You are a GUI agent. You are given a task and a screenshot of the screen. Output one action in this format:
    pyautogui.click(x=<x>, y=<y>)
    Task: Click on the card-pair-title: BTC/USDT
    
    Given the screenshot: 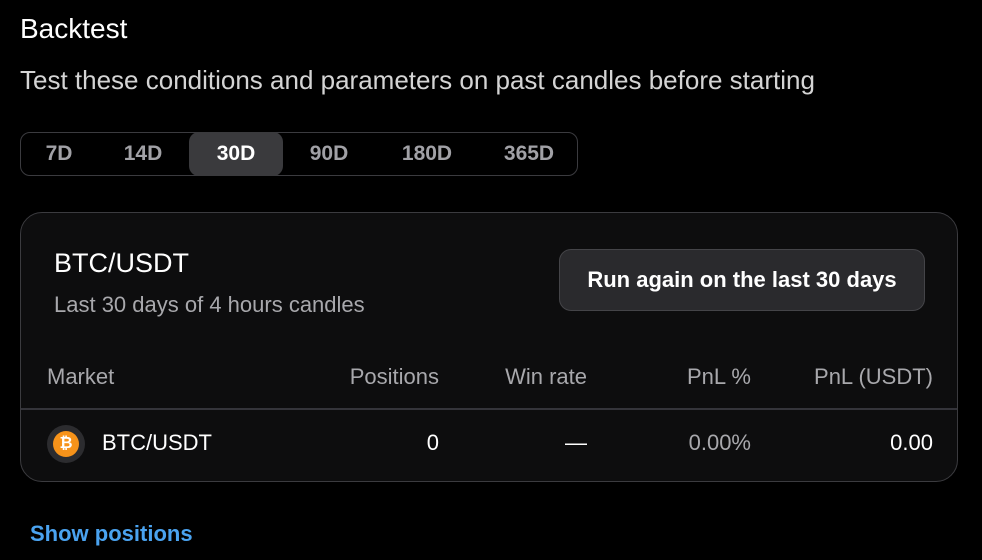 What is the action you would take?
    pyautogui.click(x=121, y=263)
    